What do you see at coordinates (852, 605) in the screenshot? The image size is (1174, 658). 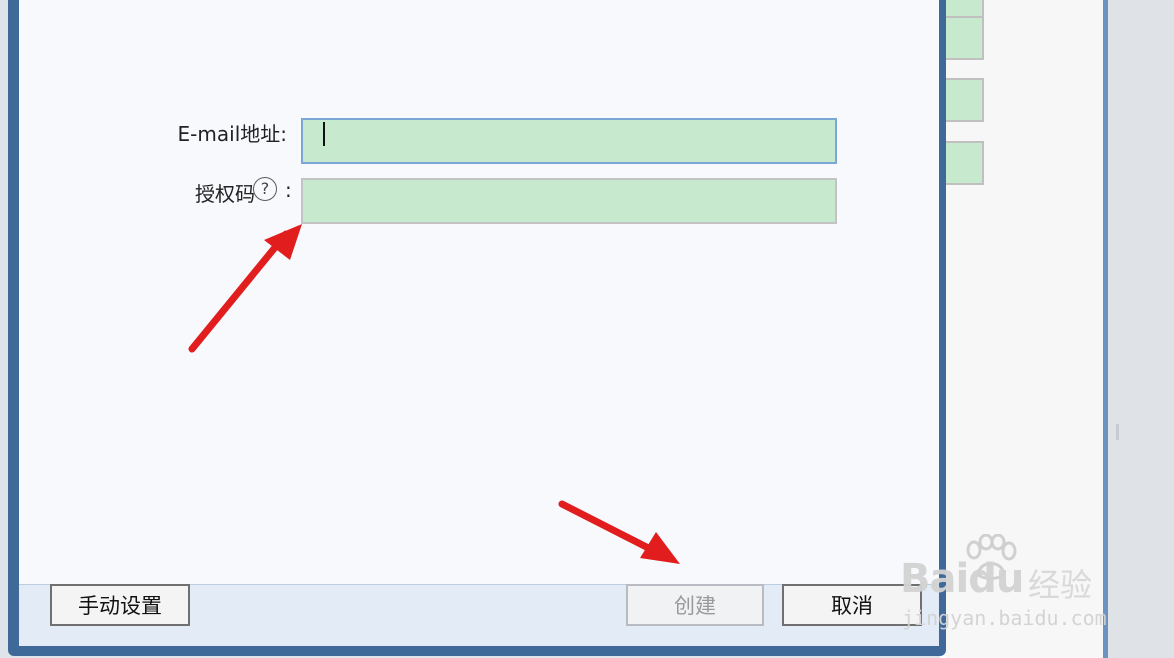 I see `cancel-button: 取消` at bounding box center [852, 605].